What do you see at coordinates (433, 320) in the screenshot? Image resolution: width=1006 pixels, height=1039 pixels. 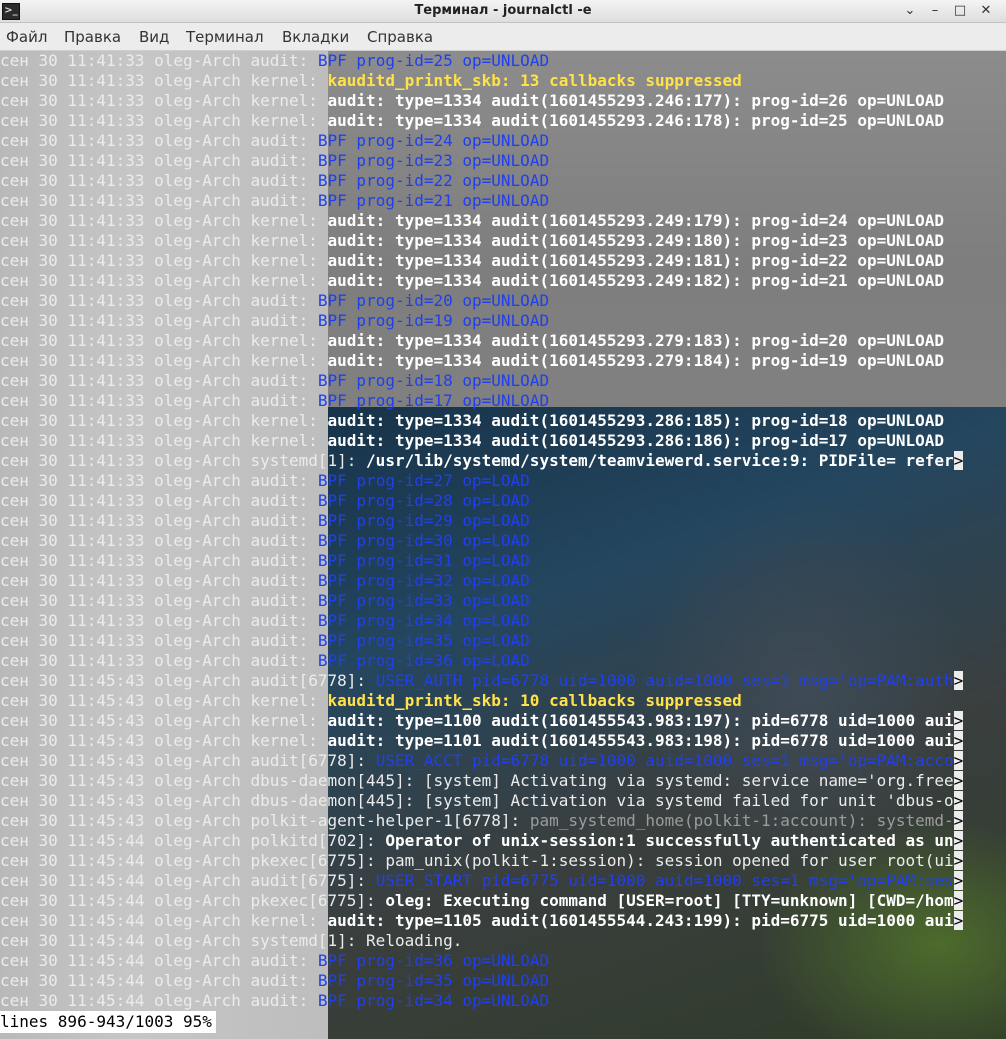 I see `log-line-message: BPF prog-id=19 op=UNLOAD` at bounding box center [433, 320].